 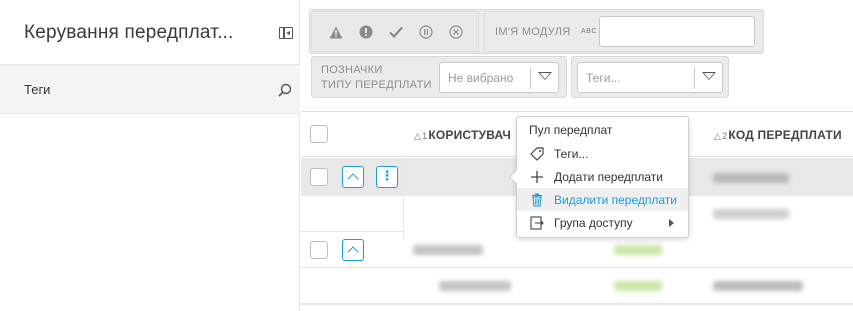 I want to click on search-icon, so click(x=285, y=90).